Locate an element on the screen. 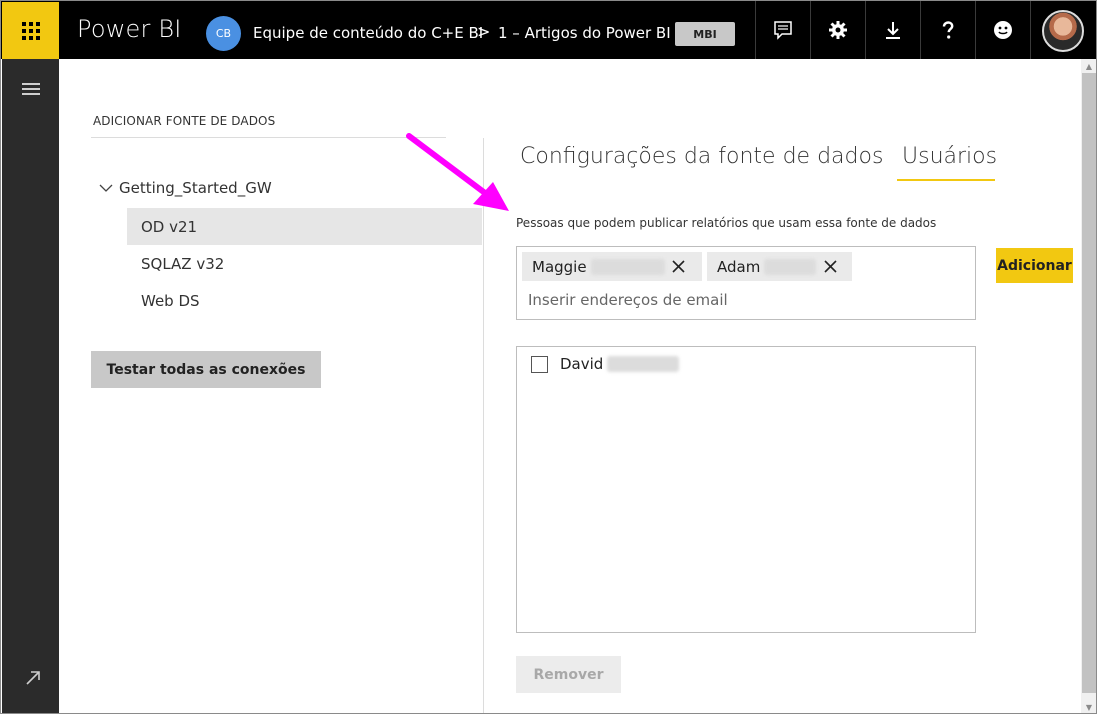 The image size is (1097, 714). person-chip: Adam is located at coordinates (779, 266).